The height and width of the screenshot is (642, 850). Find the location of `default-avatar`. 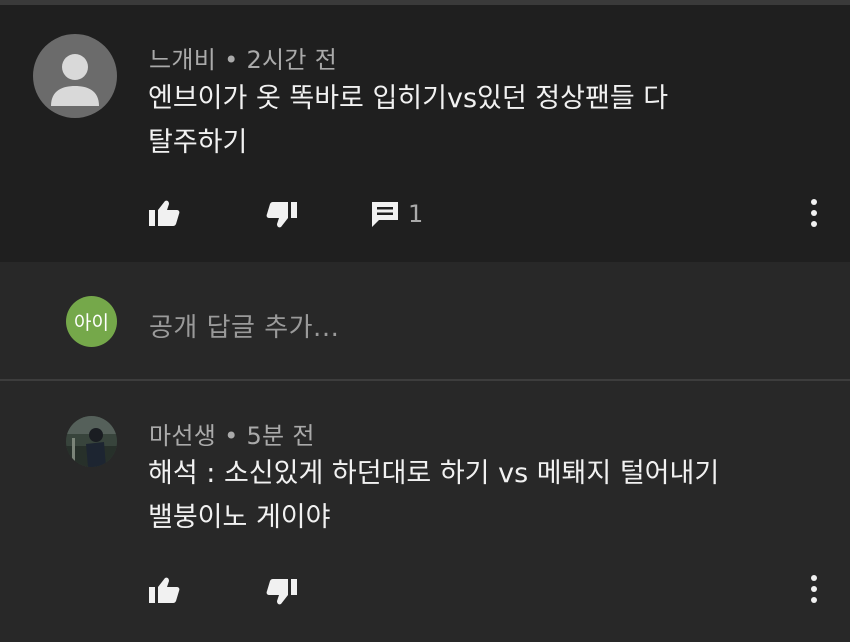

default-avatar is located at coordinates (75, 76).